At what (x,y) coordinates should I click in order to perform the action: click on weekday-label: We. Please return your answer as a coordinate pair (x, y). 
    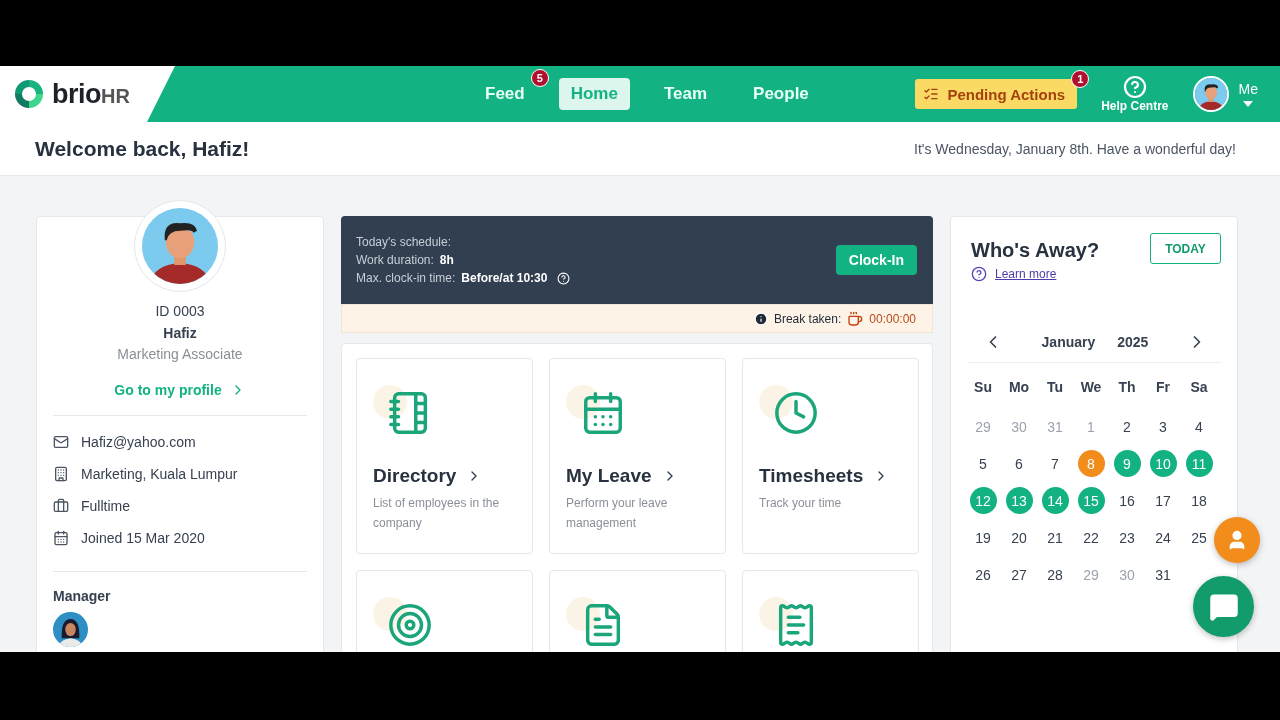
    Looking at the image, I should click on (1091, 387).